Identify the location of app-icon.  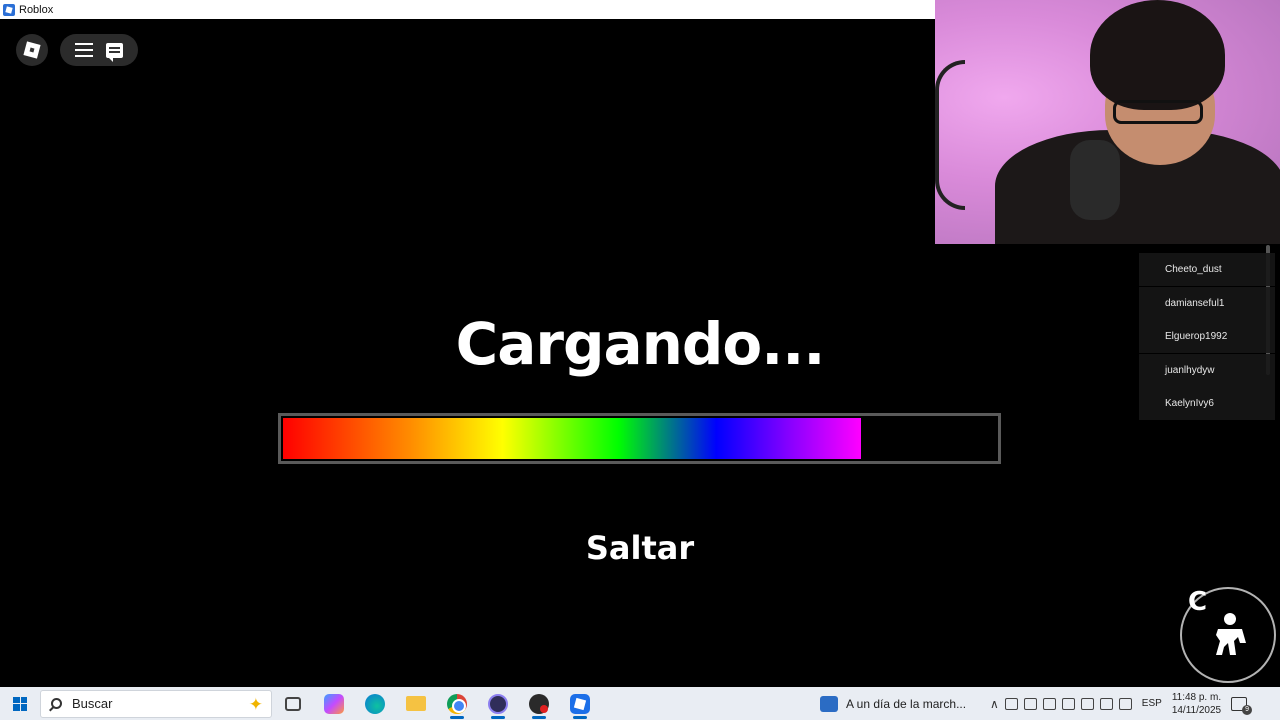
(538, 703).